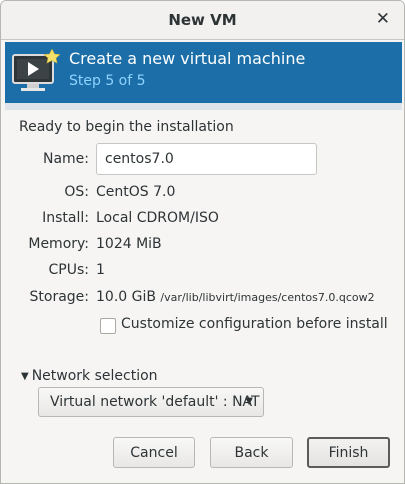  I want to click on network-source-value: Virtual network 'default' : NAT, so click(155, 402).